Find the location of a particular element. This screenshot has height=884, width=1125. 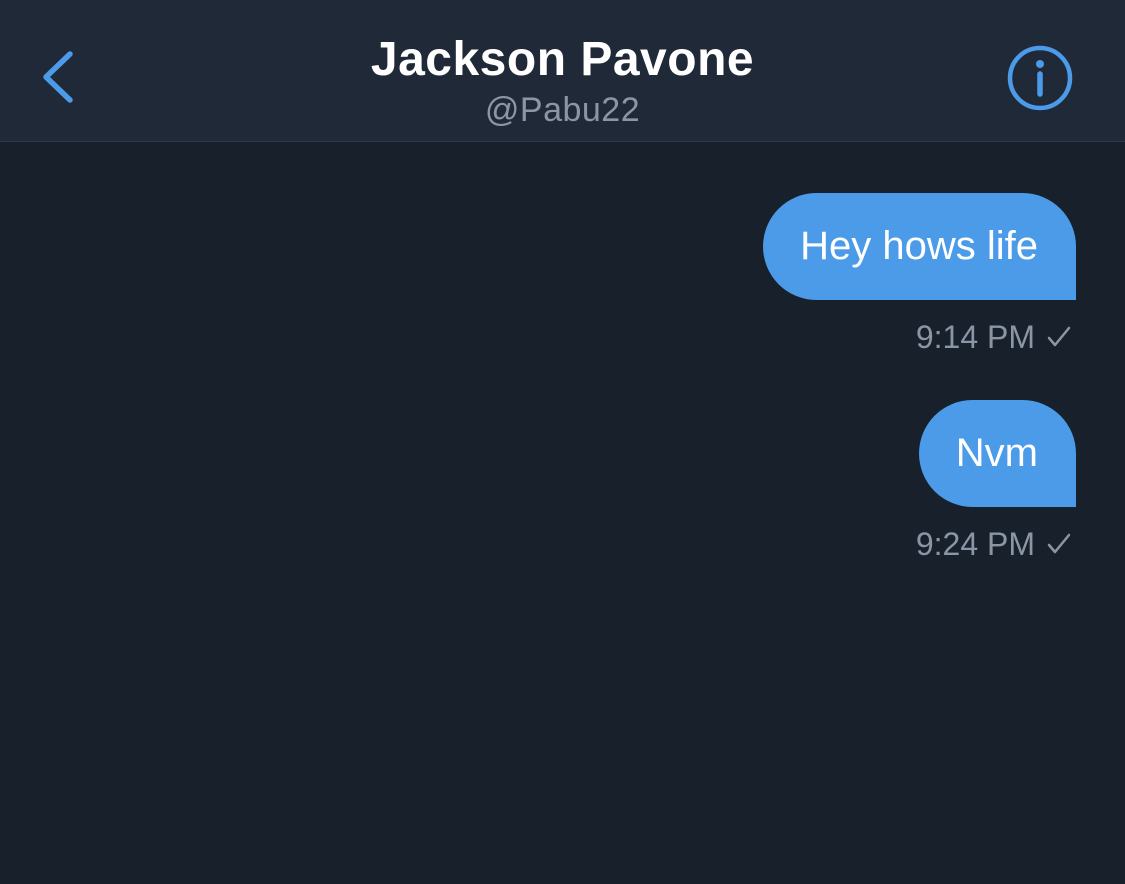

message-timestamp: 9:24 PM is located at coordinates (975, 544).